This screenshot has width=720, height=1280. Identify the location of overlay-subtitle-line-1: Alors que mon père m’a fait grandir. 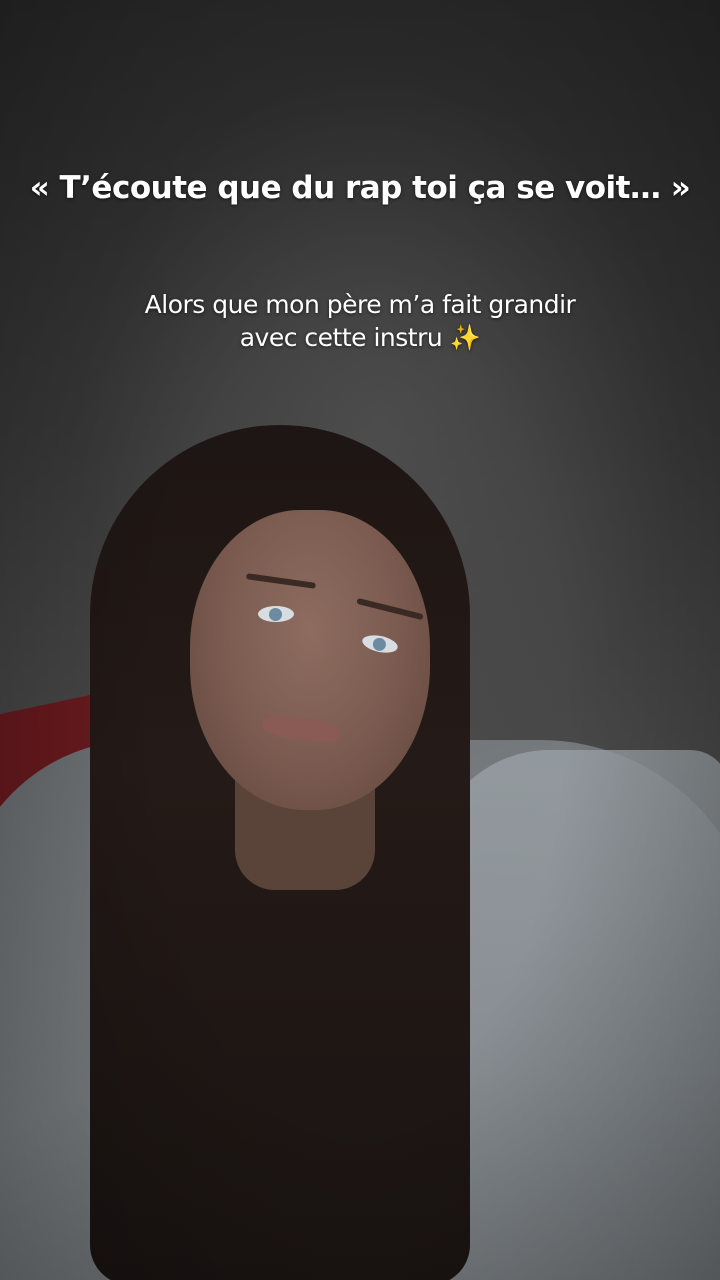
(360, 304).